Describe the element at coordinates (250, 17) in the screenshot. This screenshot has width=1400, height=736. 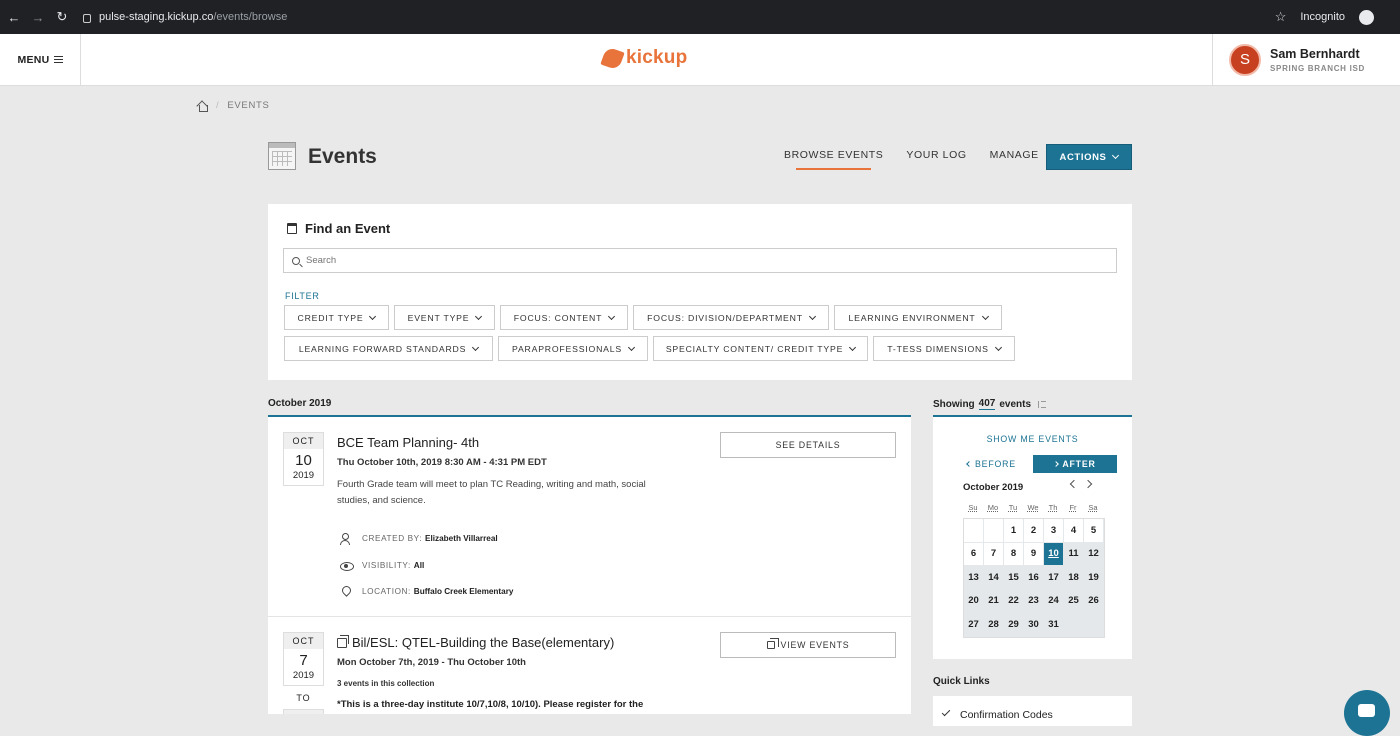
I see `url-path: /events/browse` at that location.